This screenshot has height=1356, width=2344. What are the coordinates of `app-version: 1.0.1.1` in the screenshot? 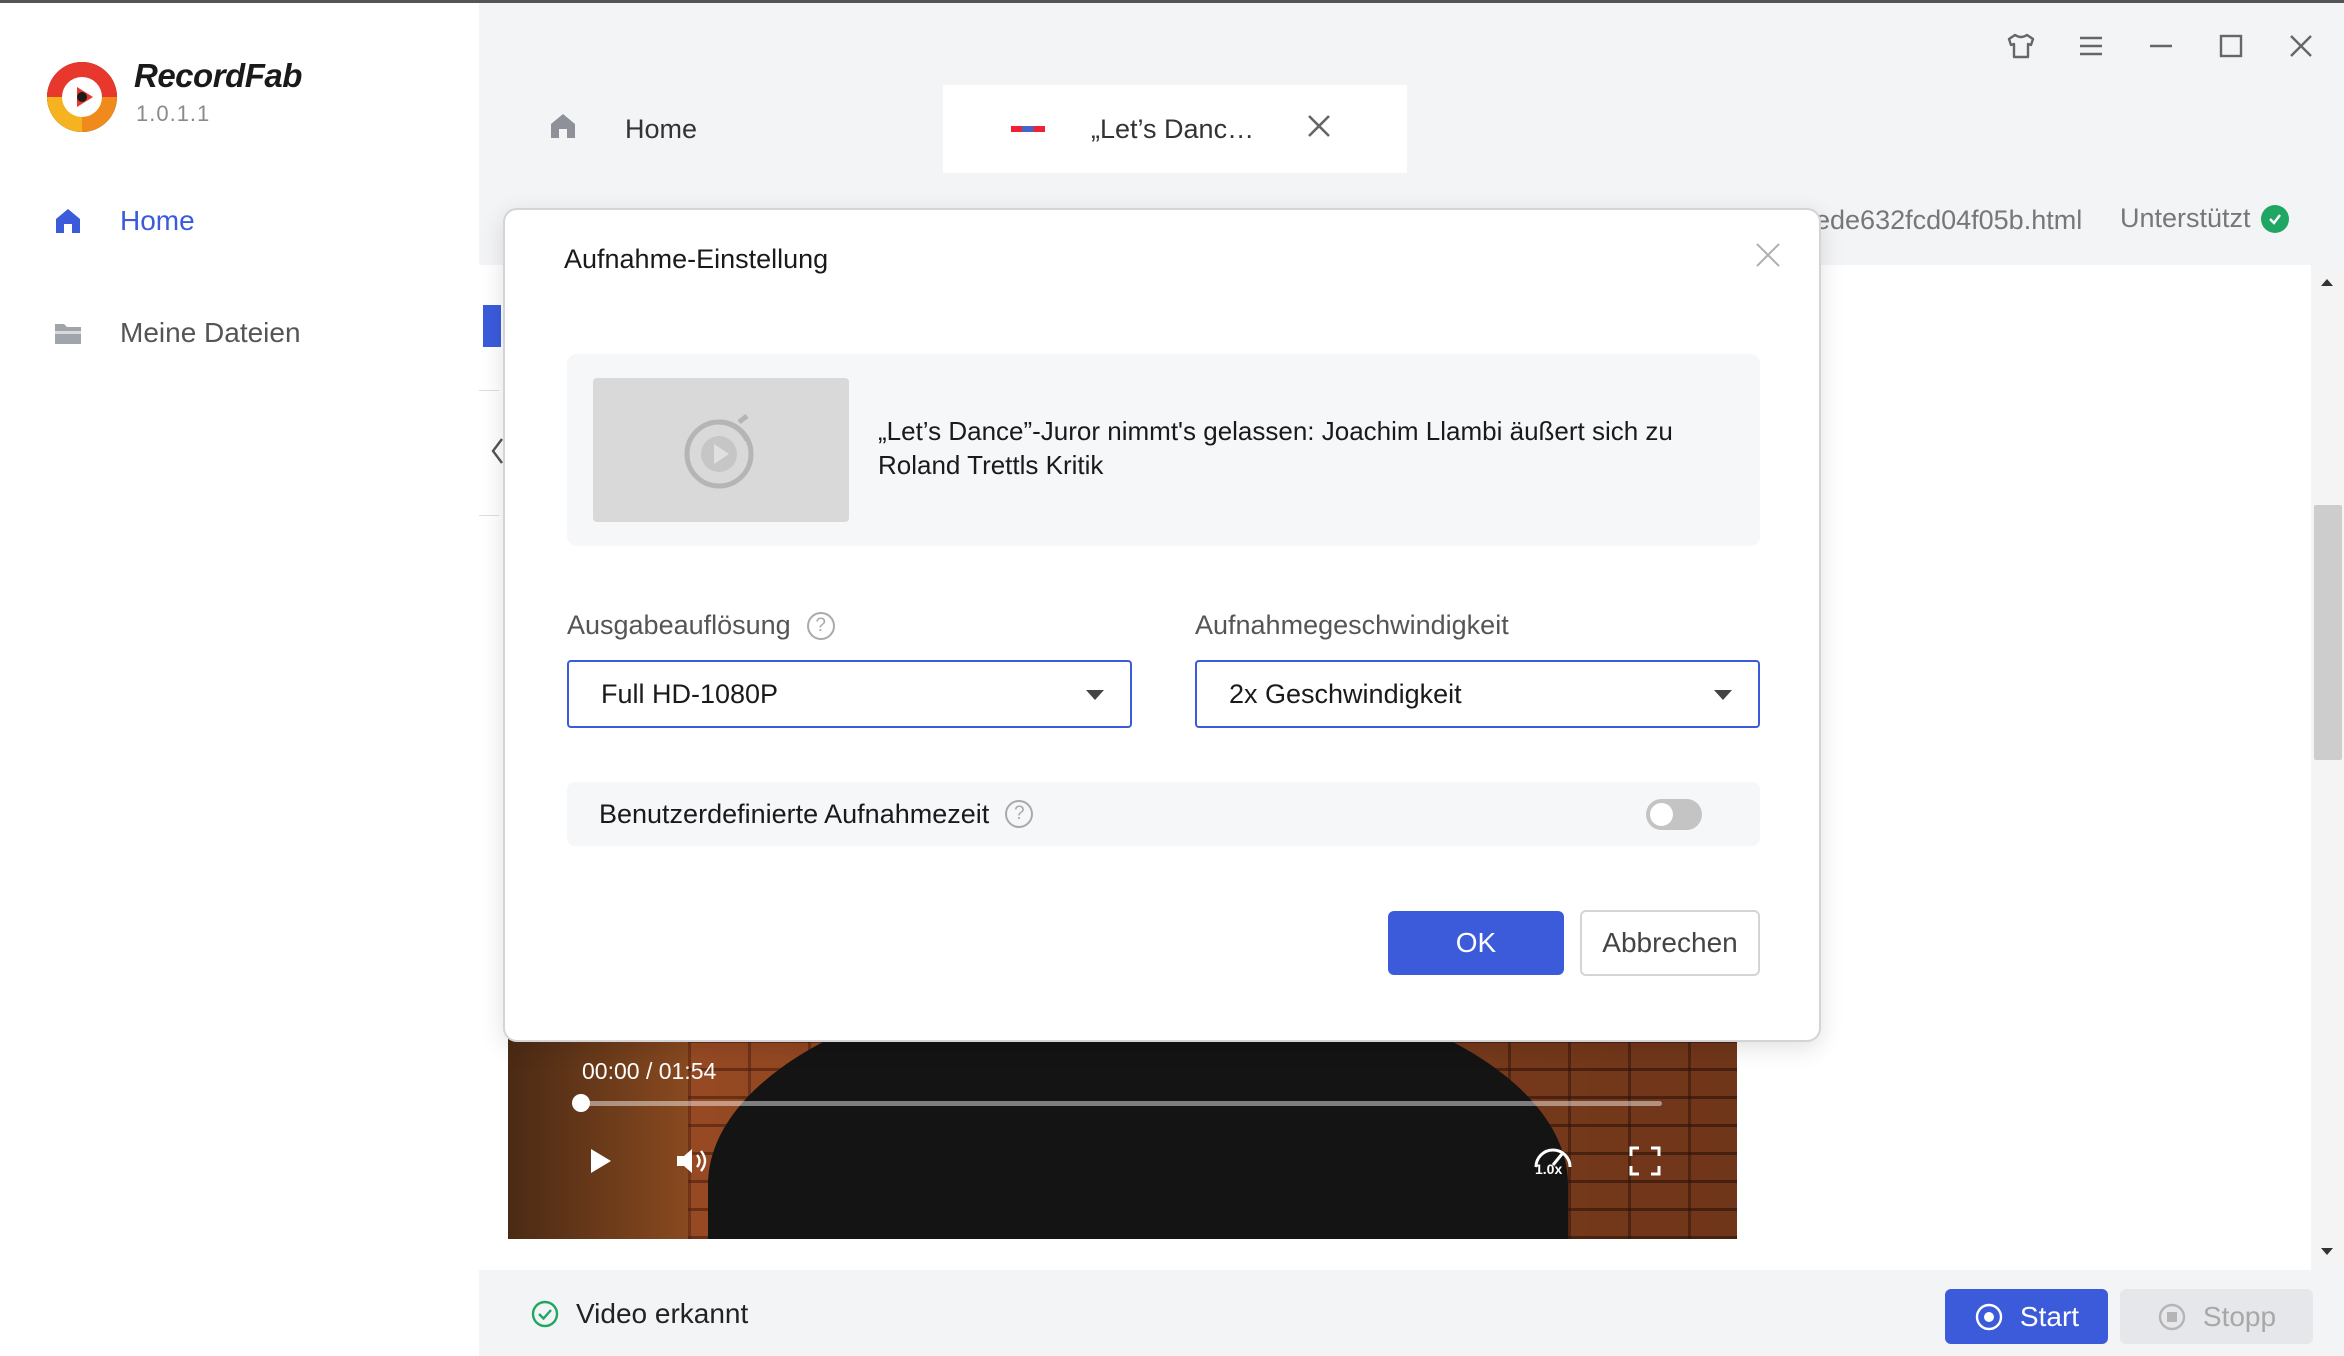 It's located at (173, 113).